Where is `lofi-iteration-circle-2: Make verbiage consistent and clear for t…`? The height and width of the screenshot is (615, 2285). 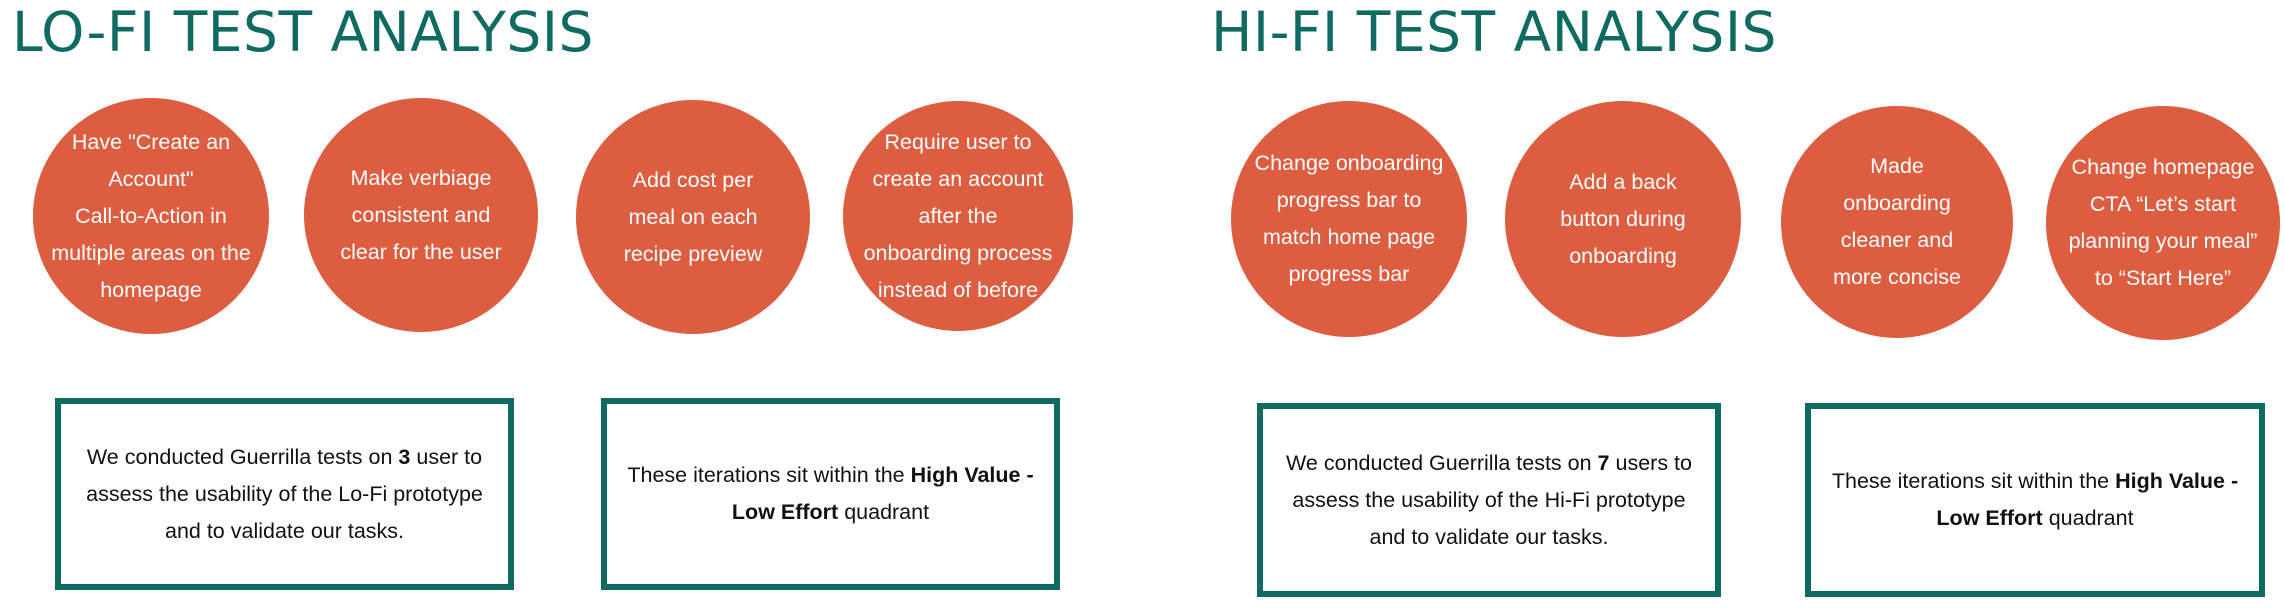
lofi-iteration-circle-2: Make verbiage consistent and clear for t… is located at coordinates (421, 215).